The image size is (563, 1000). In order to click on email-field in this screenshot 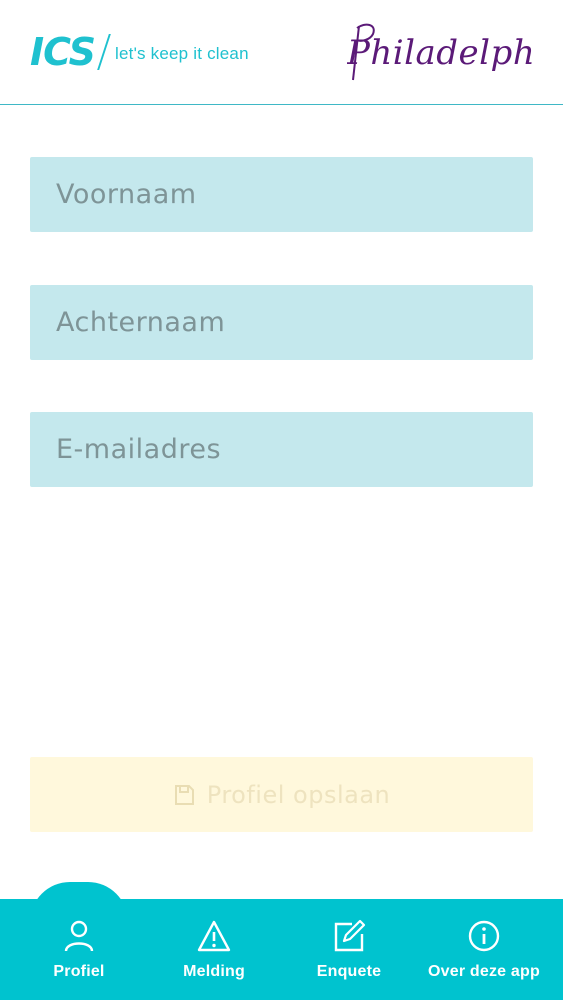, I will do `click(281, 449)`.